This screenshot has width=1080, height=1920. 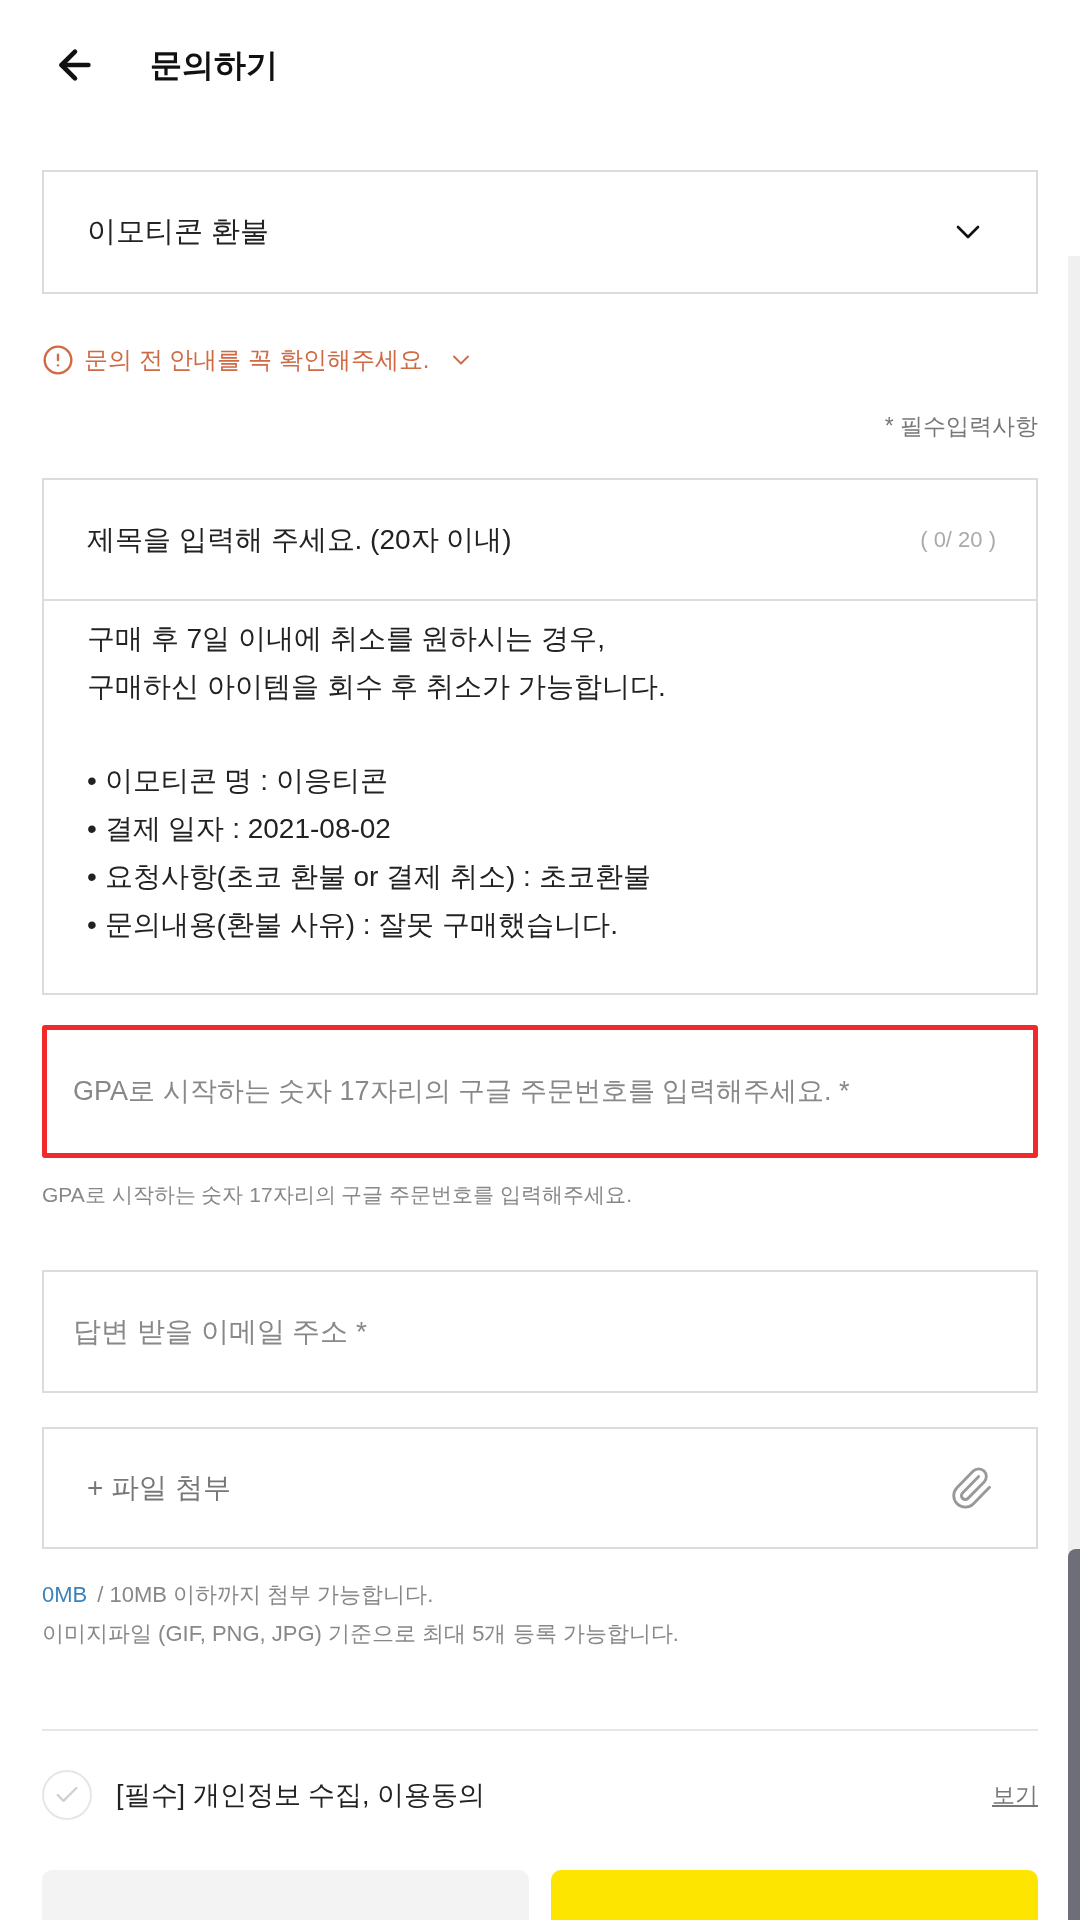 What do you see at coordinates (1074, 1734) in the screenshot?
I see `scrollbar-thumb` at bounding box center [1074, 1734].